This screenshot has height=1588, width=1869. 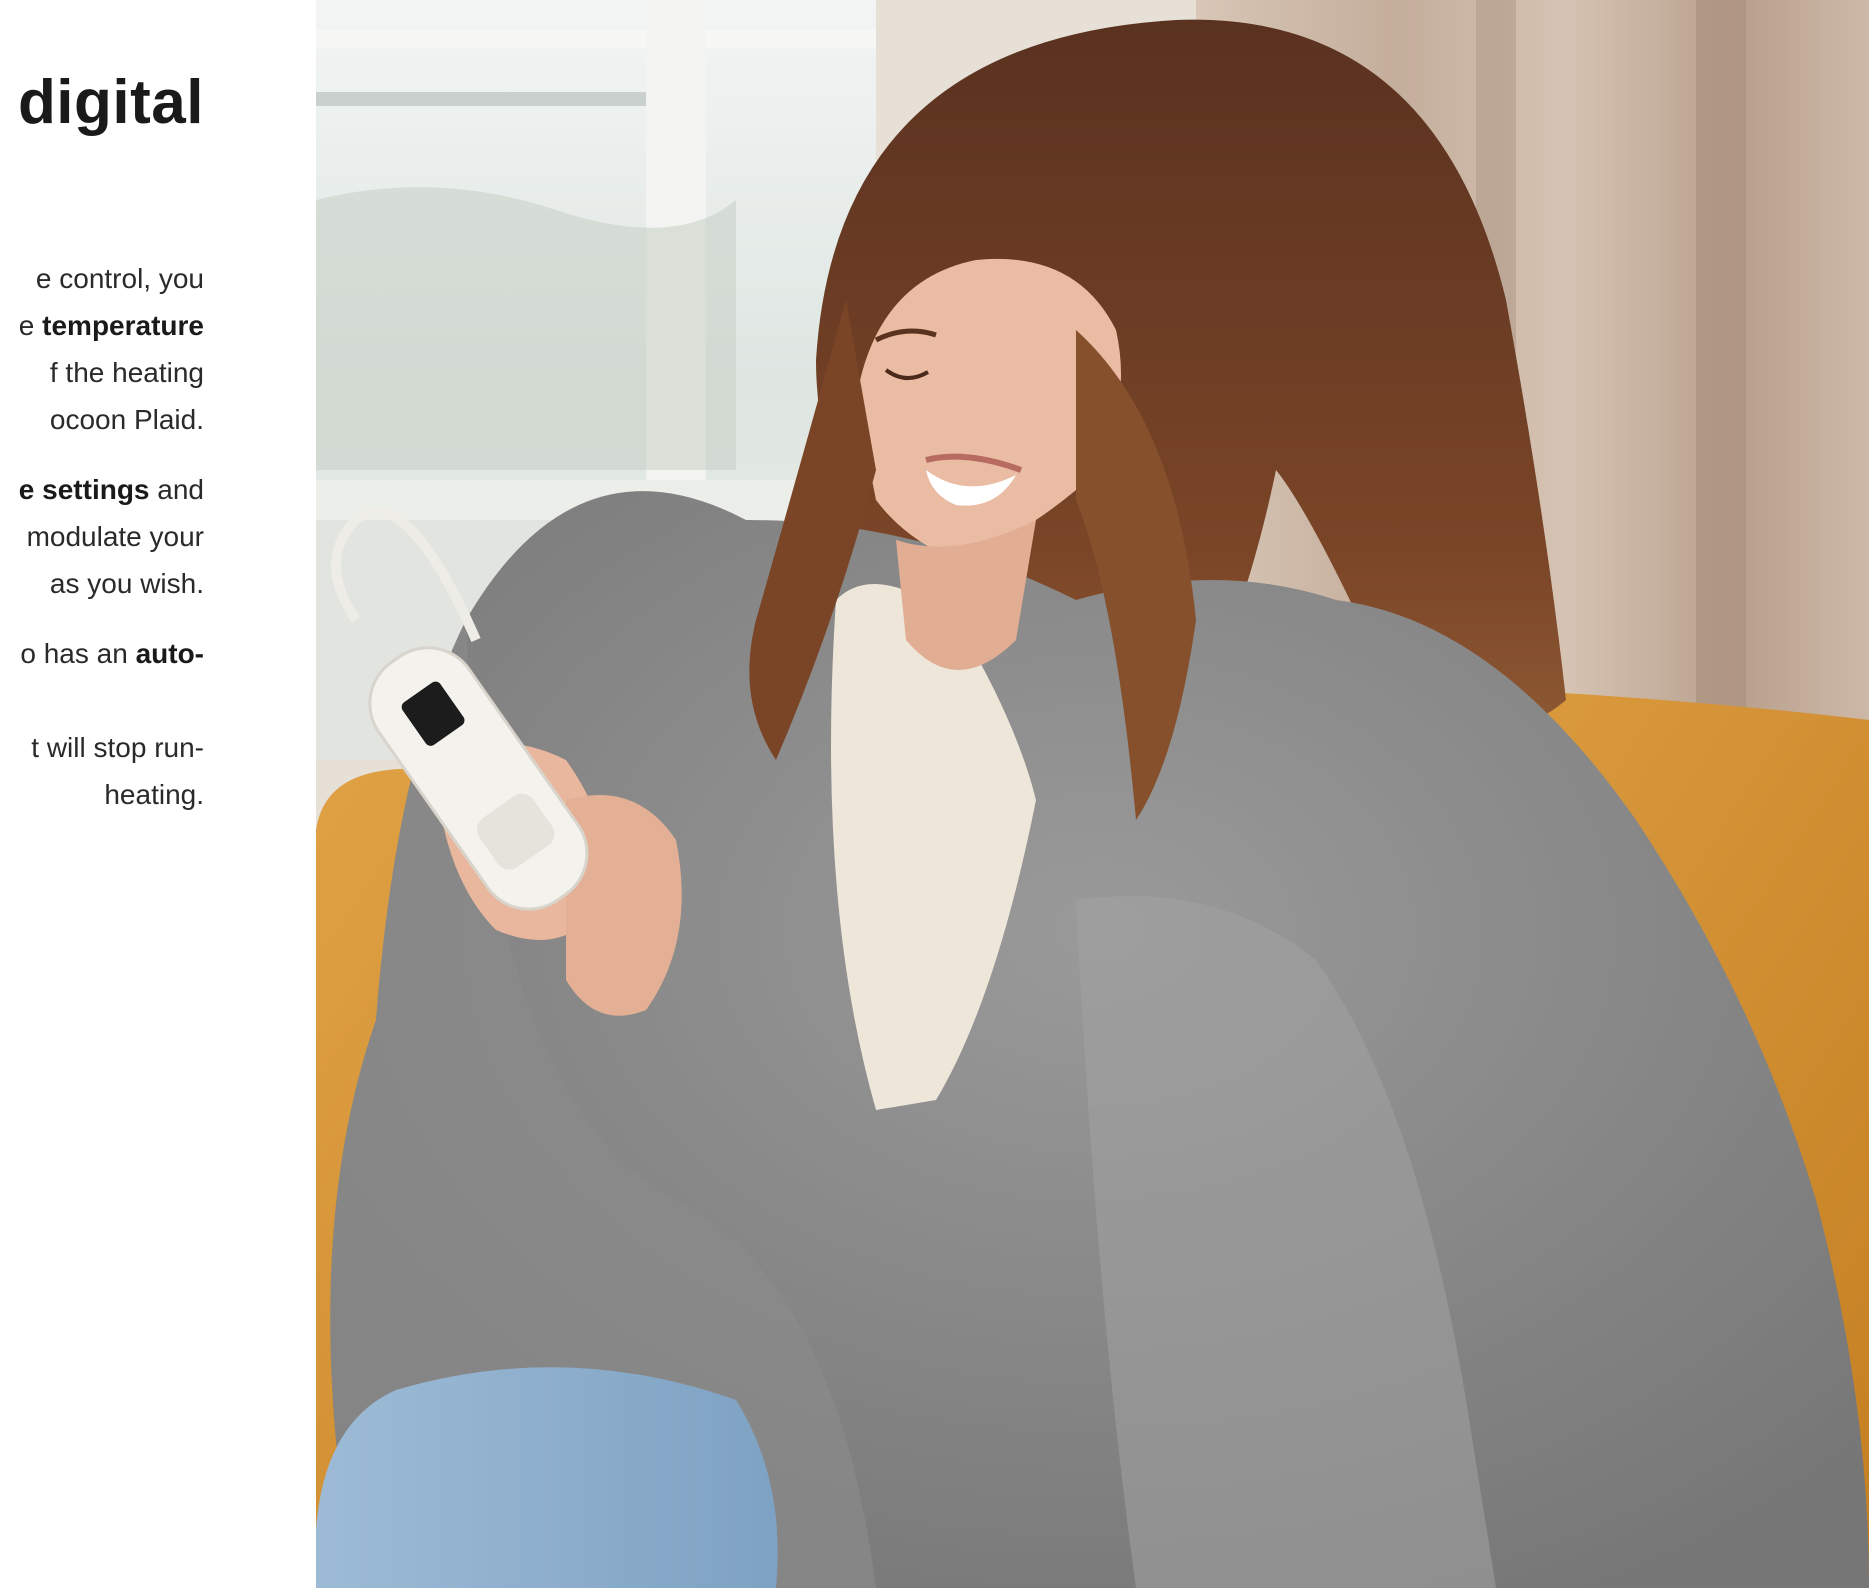 I want to click on text-line-bold: temperature, so click(x=123, y=326).